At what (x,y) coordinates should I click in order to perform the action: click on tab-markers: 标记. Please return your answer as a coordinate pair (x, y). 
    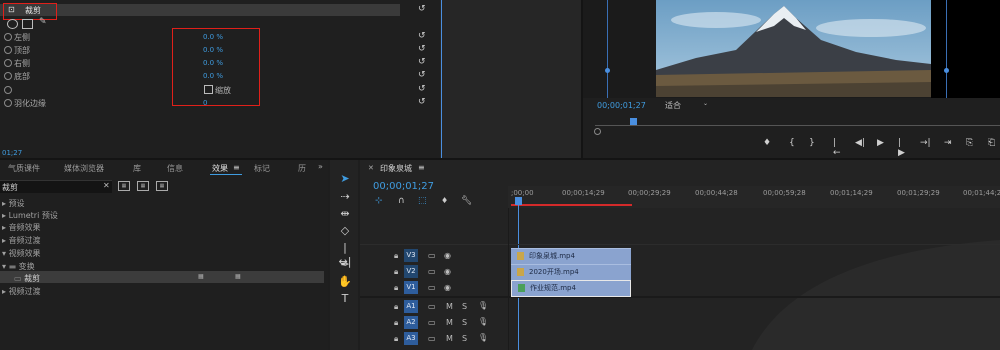
    Looking at the image, I should click on (262, 168).